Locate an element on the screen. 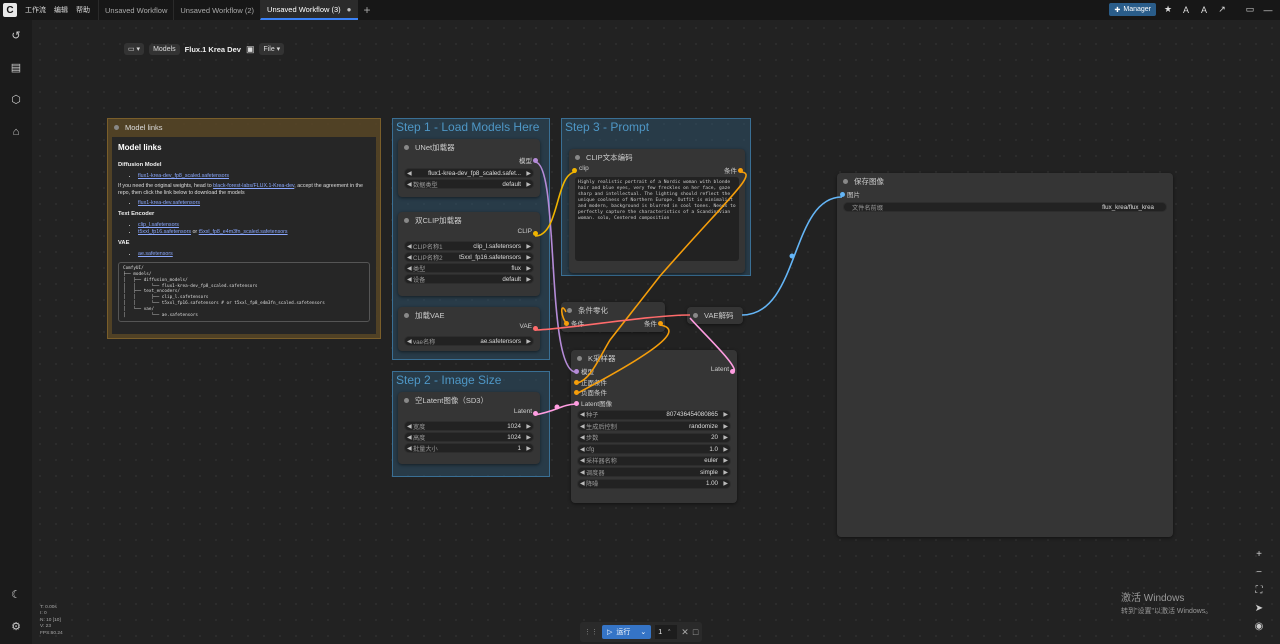 The height and width of the screenshot is (644, 1280). fit-view-icon: ⛶ is located at coordinates (1259, 594).